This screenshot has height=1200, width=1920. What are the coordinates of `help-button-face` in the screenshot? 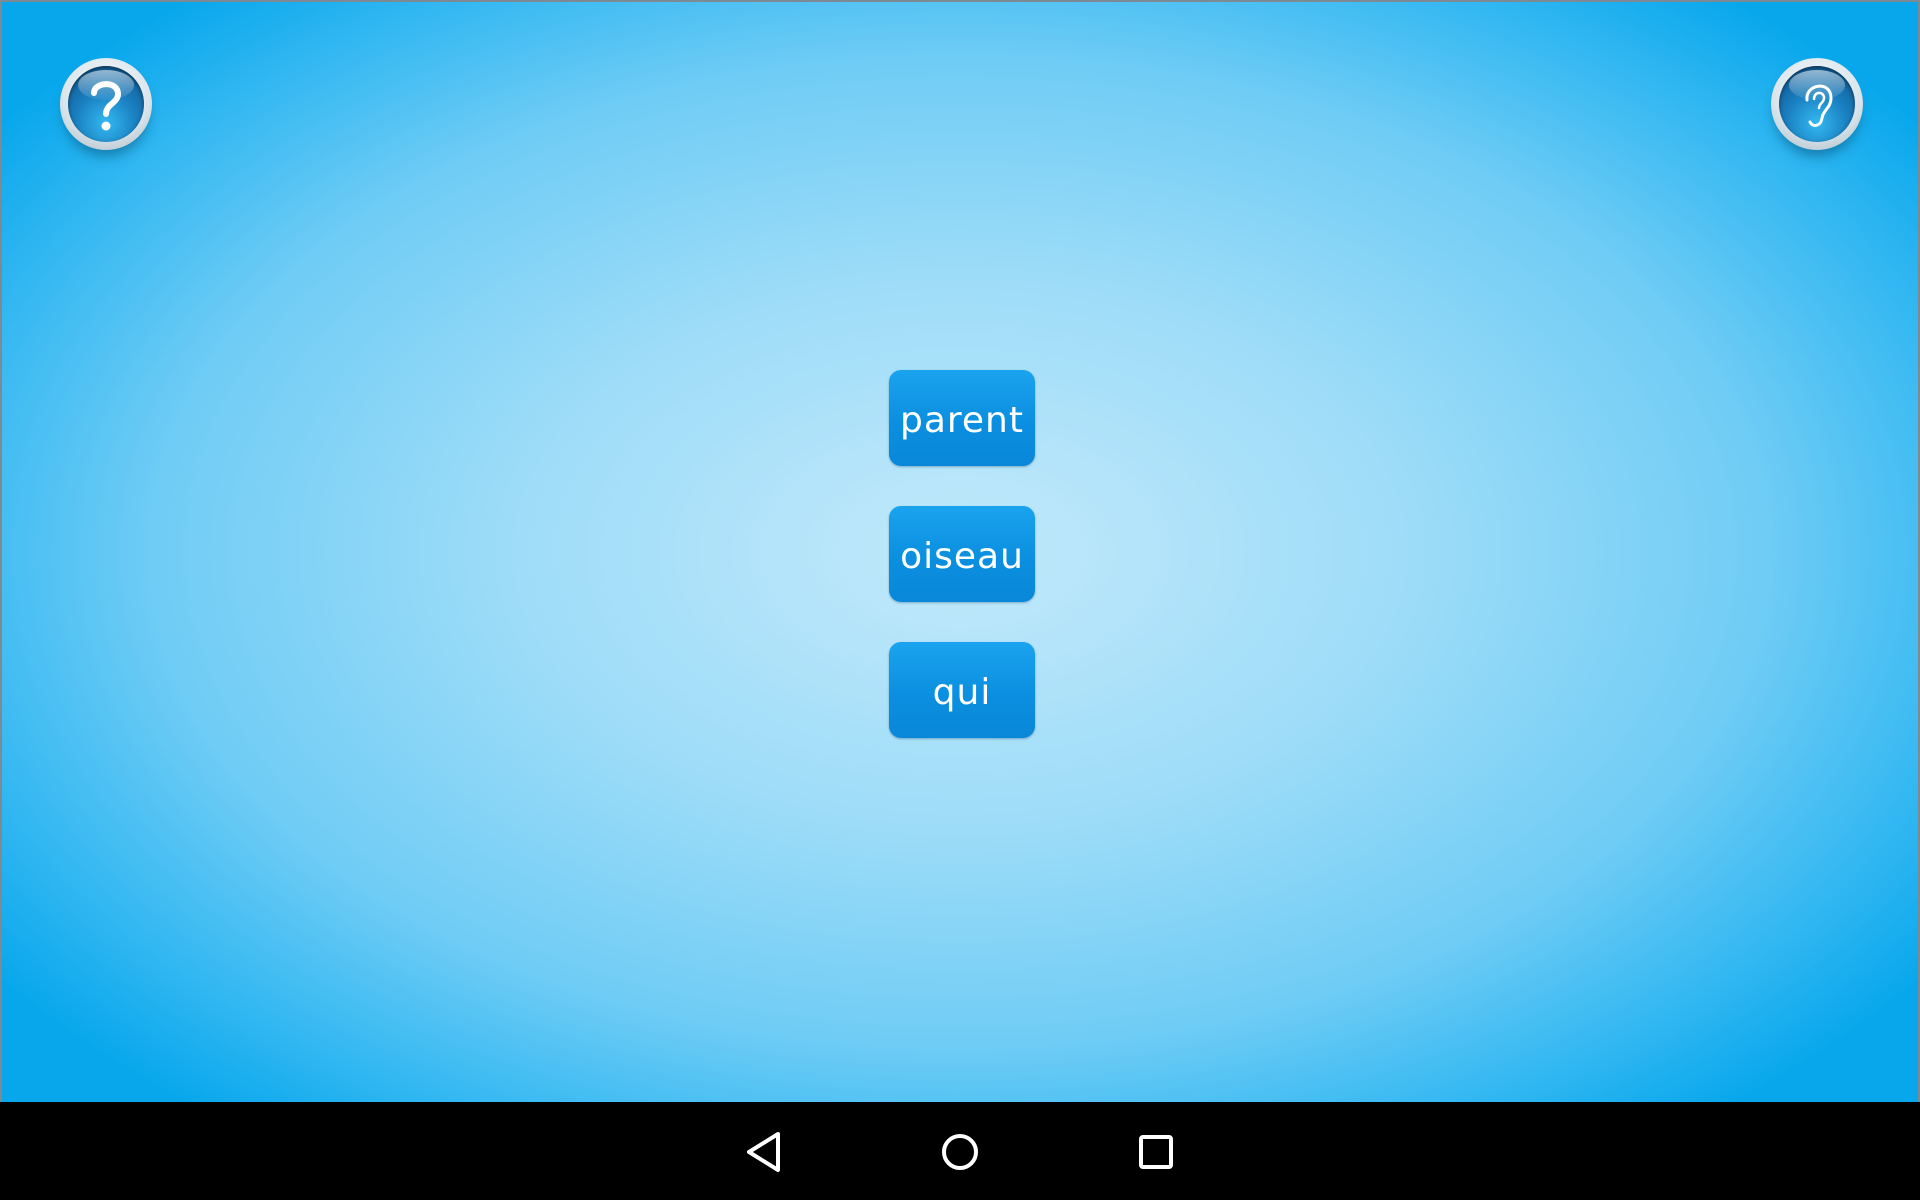 It's located at (106, 104).